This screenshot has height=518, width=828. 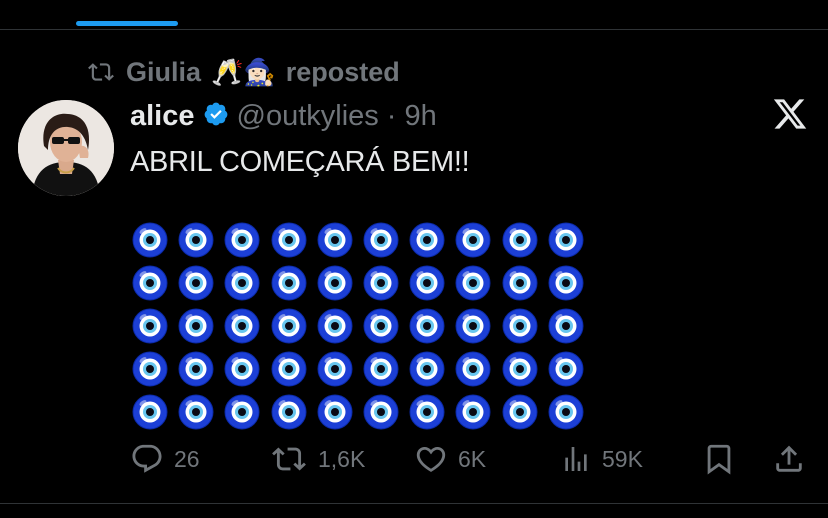 I want to click on views-button: 59K, so click(x=601, y=459).